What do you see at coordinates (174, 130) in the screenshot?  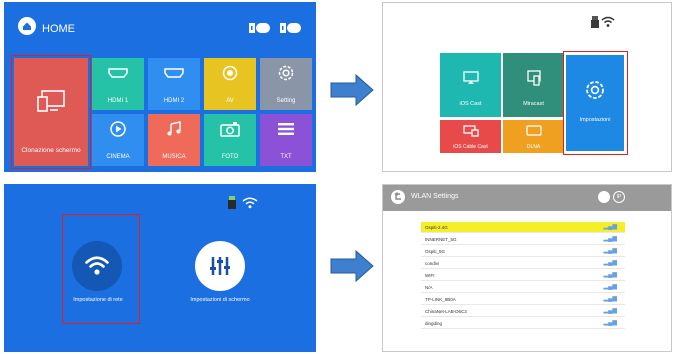 I see `music-icon` at bounding box center [174, 130].